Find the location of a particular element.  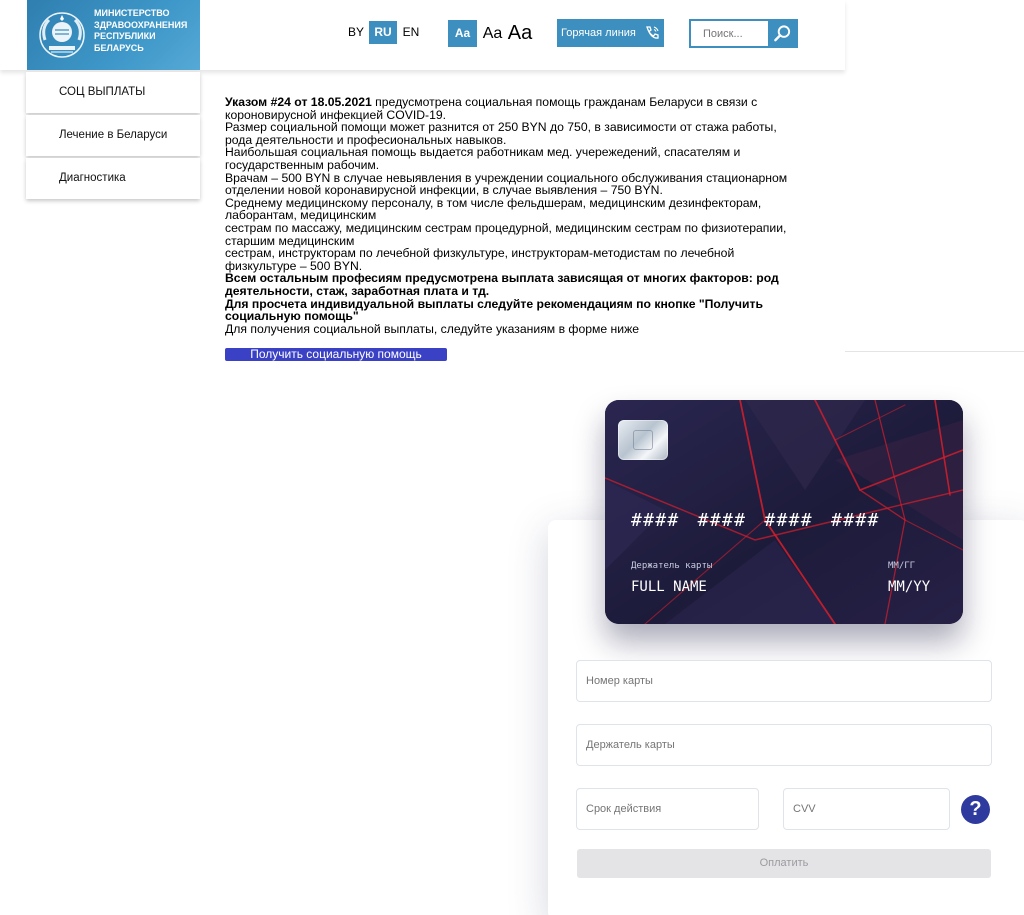

search-input is located at coordinates (730, 33).